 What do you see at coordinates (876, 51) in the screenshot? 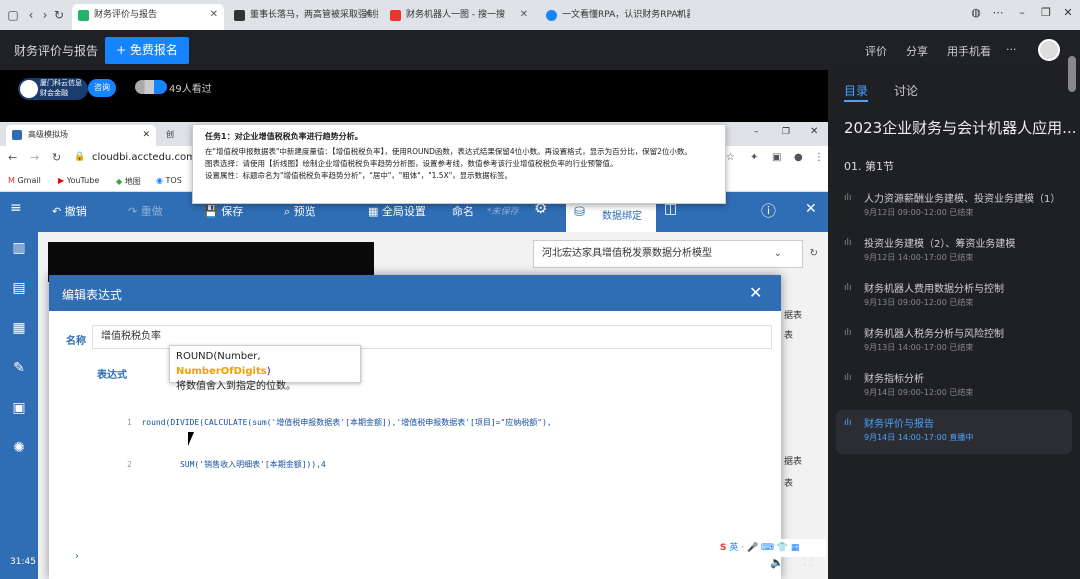
I see `rate-link: 评价` at bounding box center [876, 51].